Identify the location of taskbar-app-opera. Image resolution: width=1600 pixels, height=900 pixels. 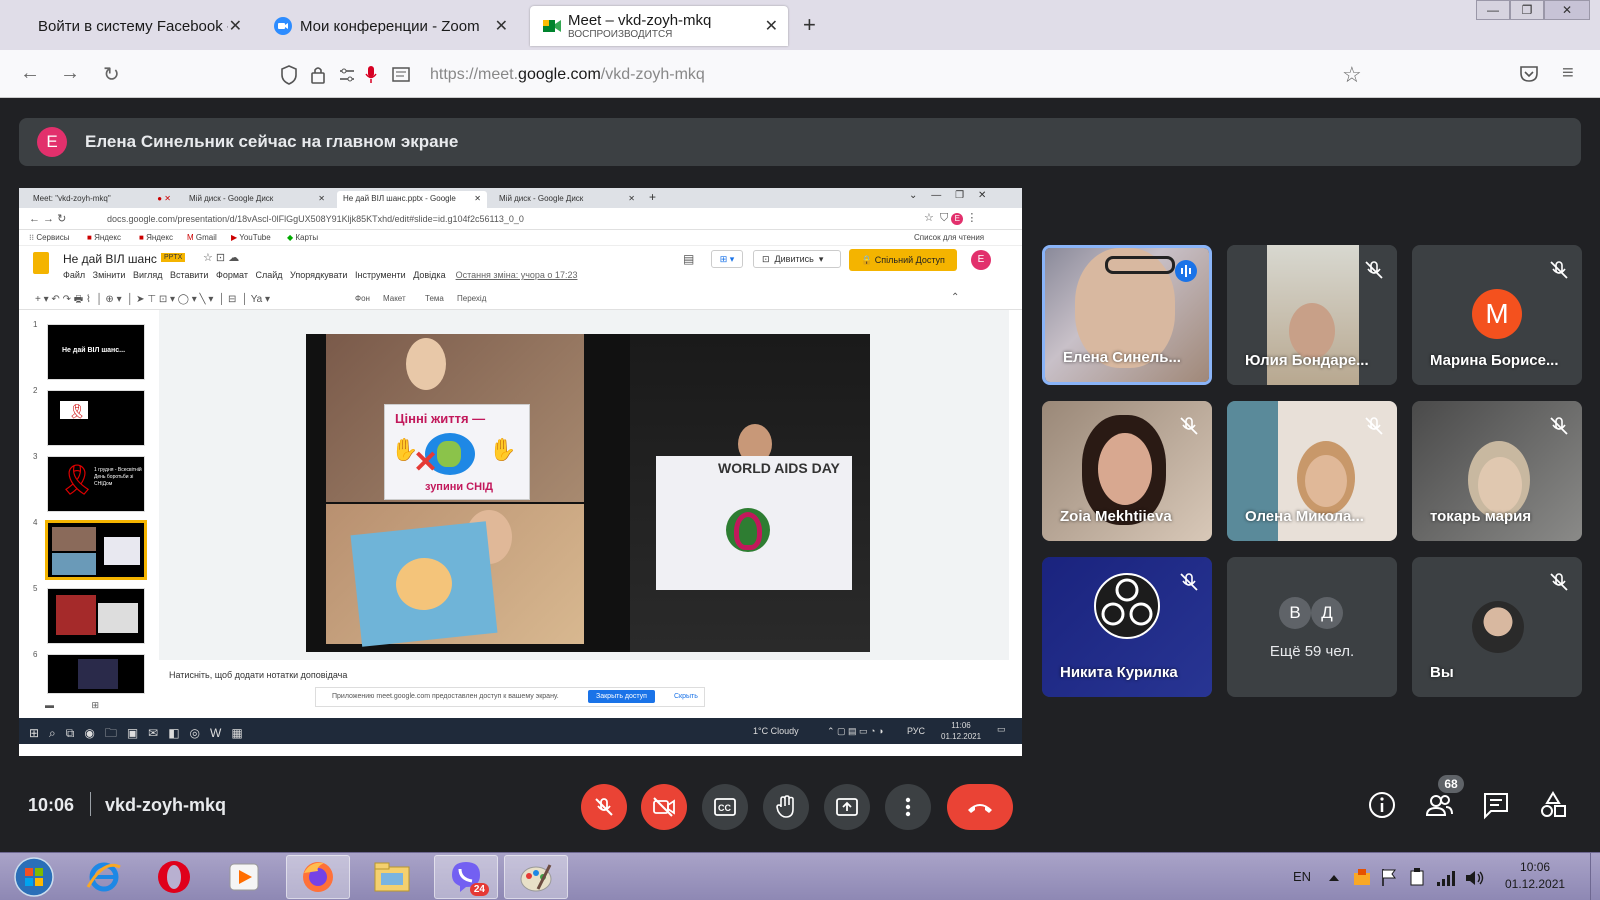
(174, 877).